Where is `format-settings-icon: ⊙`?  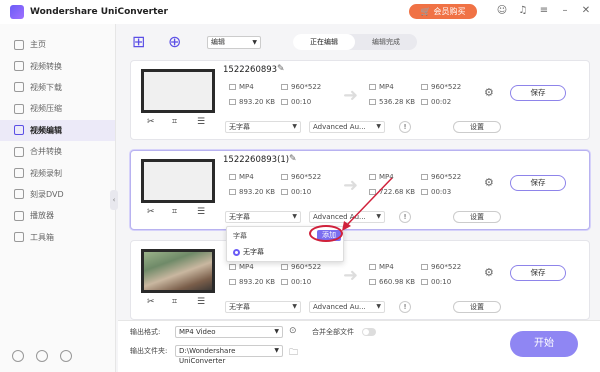 format-settings-icon: ⊙ is located at coordinates (293, 331).